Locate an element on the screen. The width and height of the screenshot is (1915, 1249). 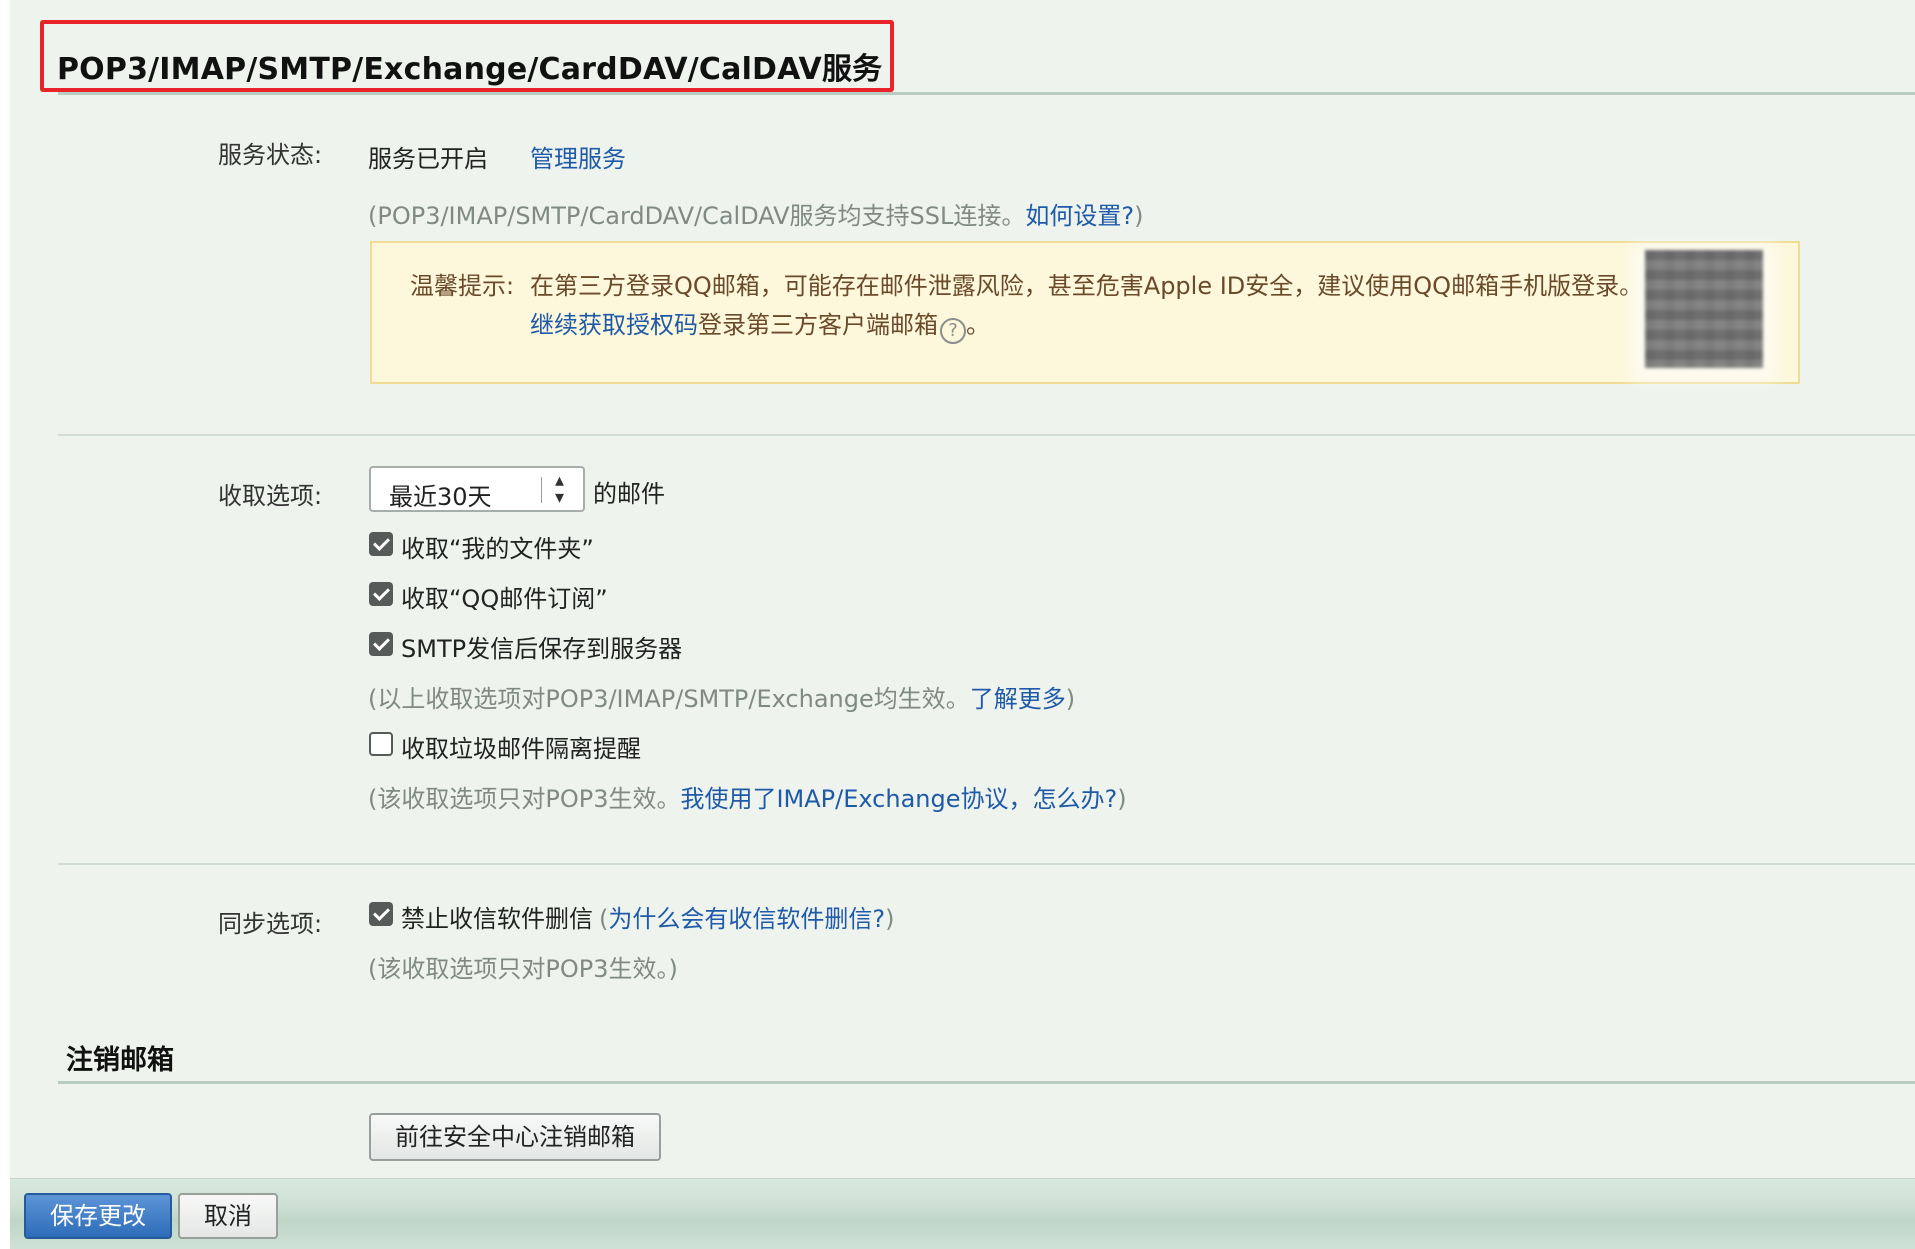
pop3-note-end: ) is located at coordinates (1122, 799).